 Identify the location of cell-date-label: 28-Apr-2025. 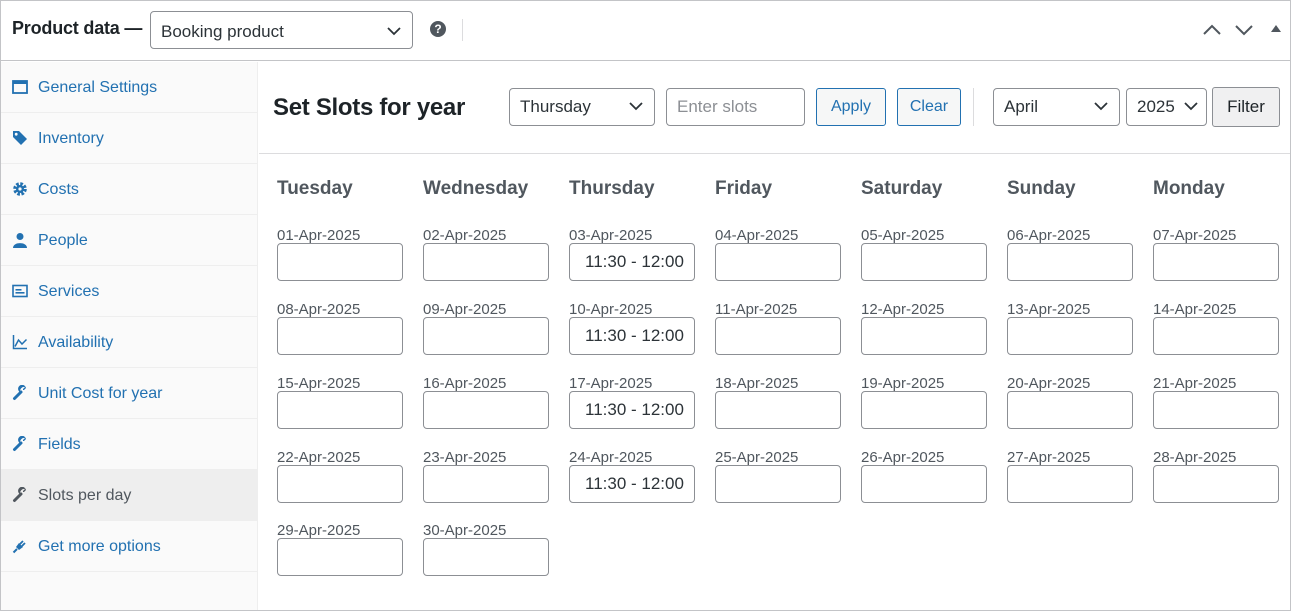
(1195, 457).